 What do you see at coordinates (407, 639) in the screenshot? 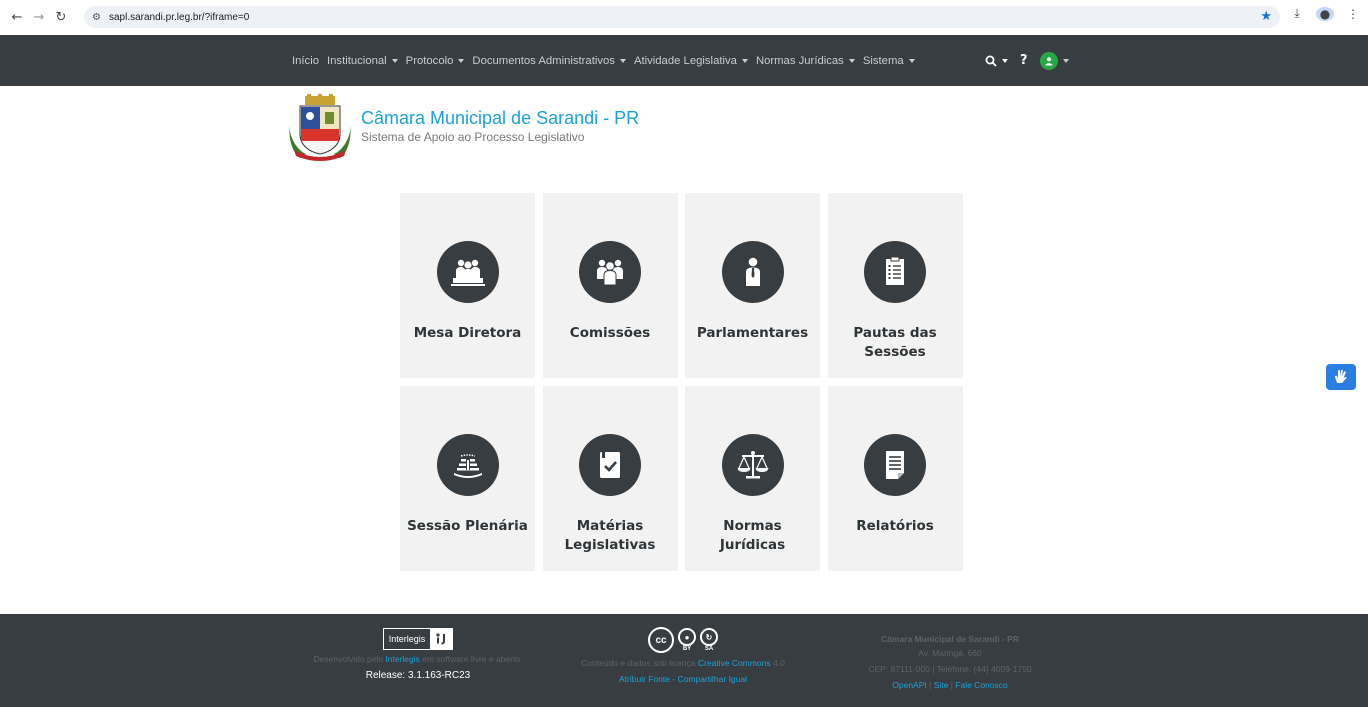
I see `interlegis-logo-text: Interlegis` at bounding box center [407, 639].